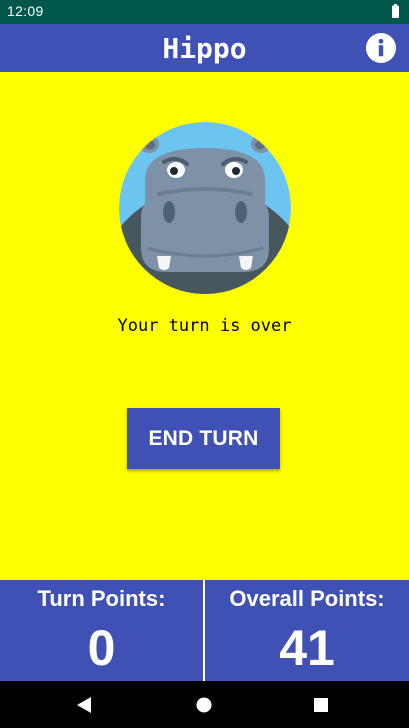 The height and width of the screenshot is (728, 409). Describe the element at coordinates (307, 648) in the screenshot. I see `overall-points-value: 41` at that location.